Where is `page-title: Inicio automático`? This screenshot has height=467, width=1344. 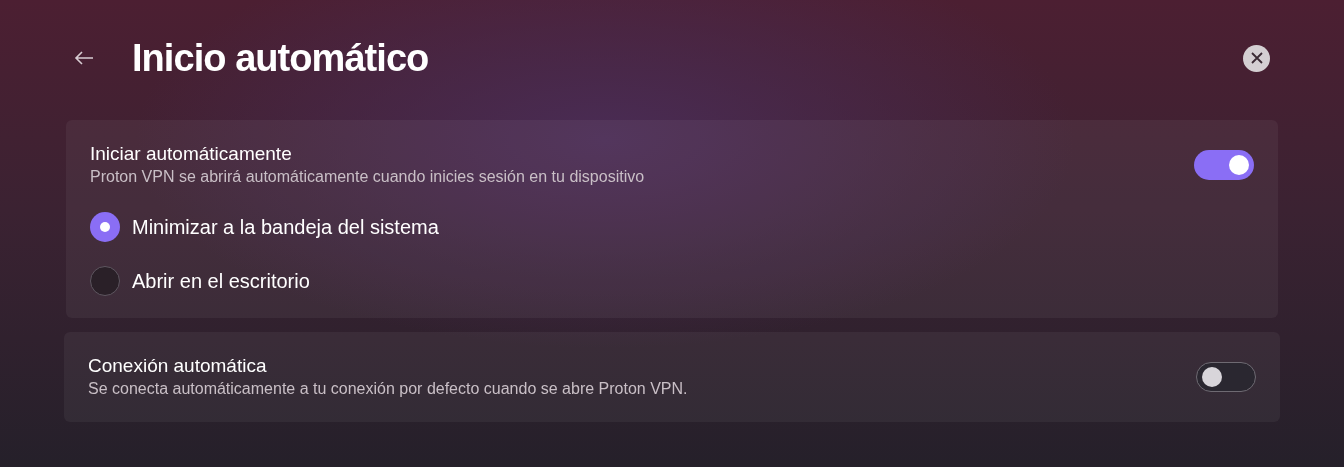
page-title: Inicio automático is located at coordinates (280, 58).